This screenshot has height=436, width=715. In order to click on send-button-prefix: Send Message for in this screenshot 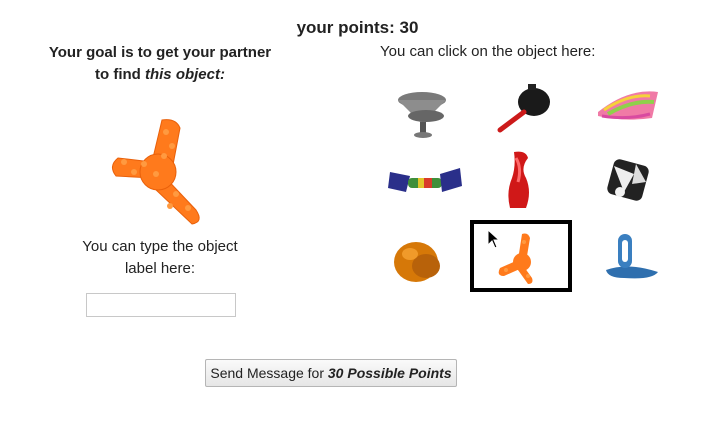, I will do `click(269, 373)`.